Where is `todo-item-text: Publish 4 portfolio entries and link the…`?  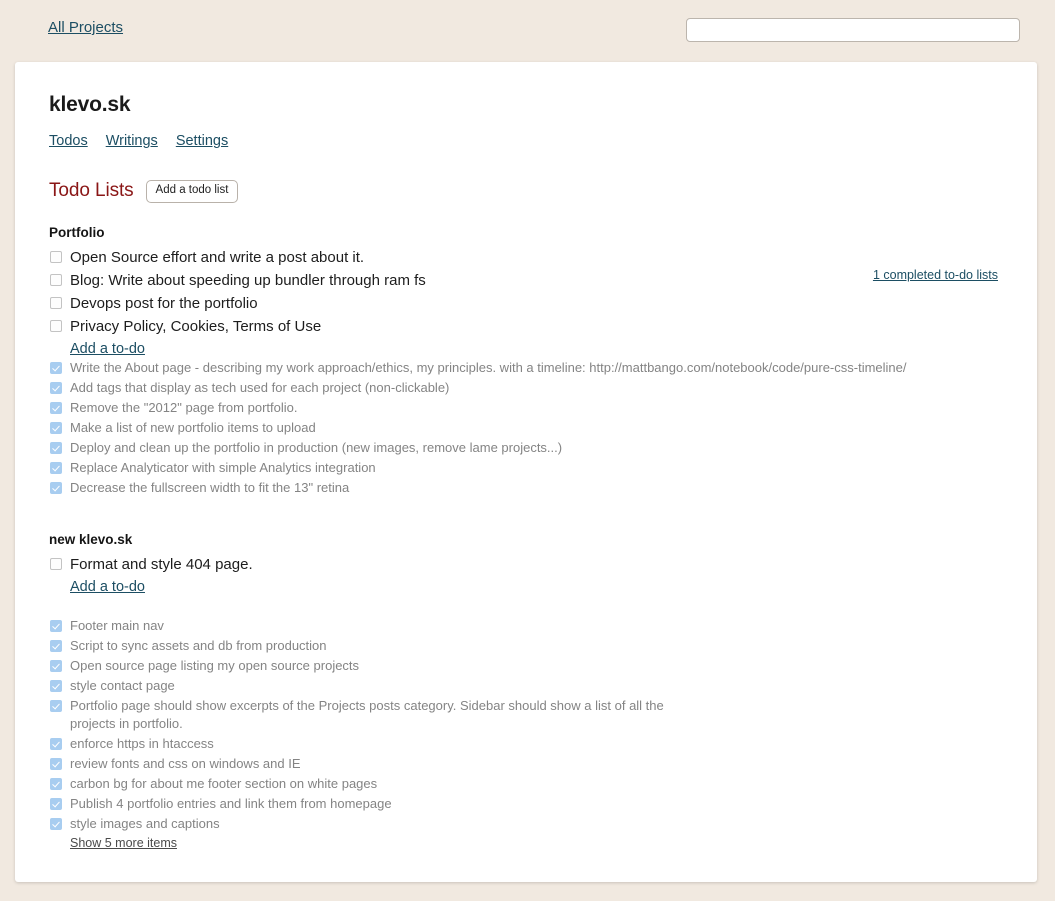
todo-item-text: Publish 4 portfolio entries and link the… is located at coordinates (231, 803).